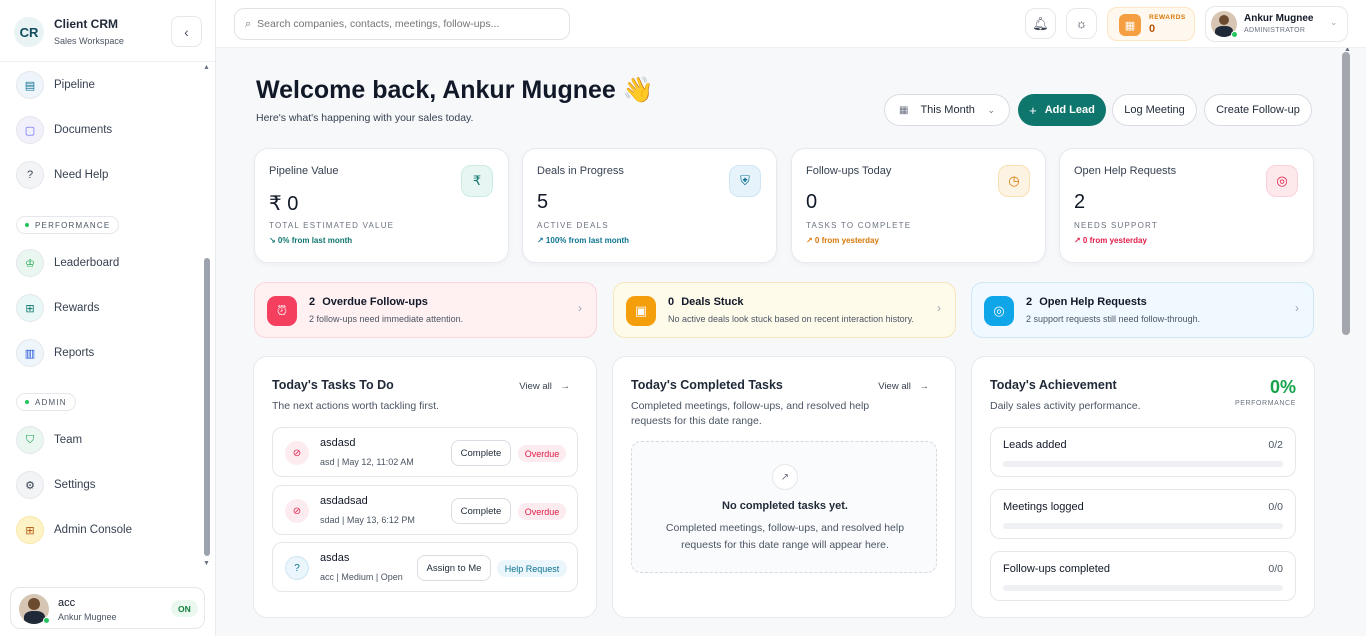  What do you see at coordinates (1110, 240) in the screenshot?
I see `stat-delta: ↗ 0 from yesterday` at bounding box center [1110, 240].